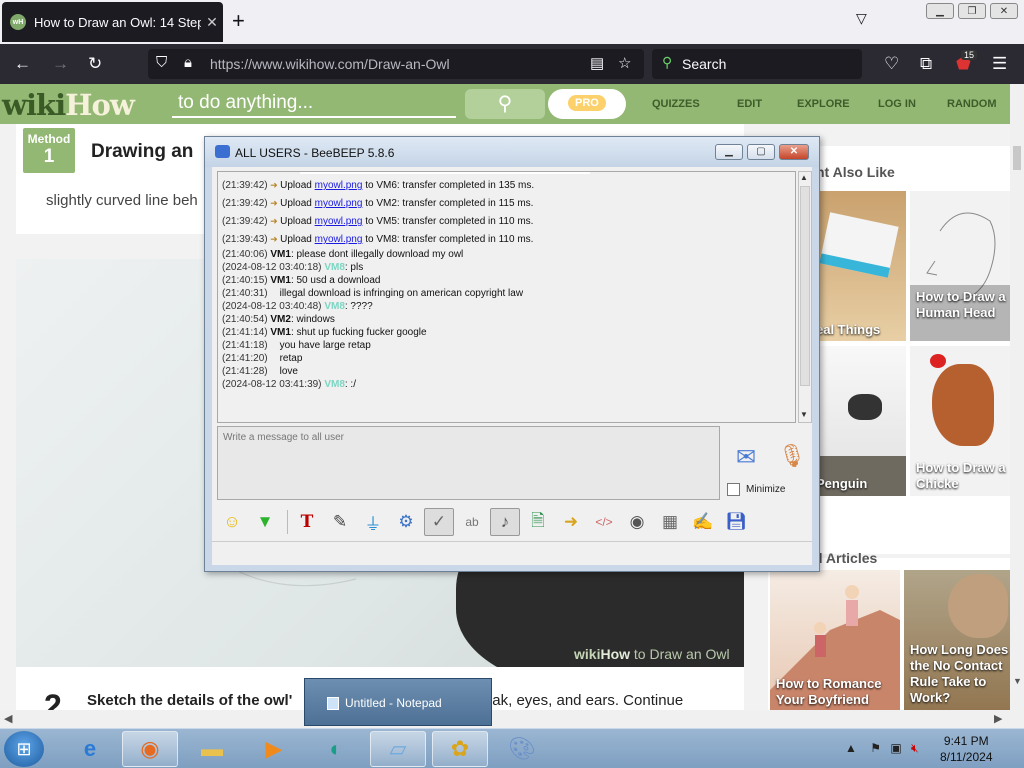 The width and height of the screenshot is (1024, 768). I want to click on bookmark-star-icon: ☆, so click(624, 63).